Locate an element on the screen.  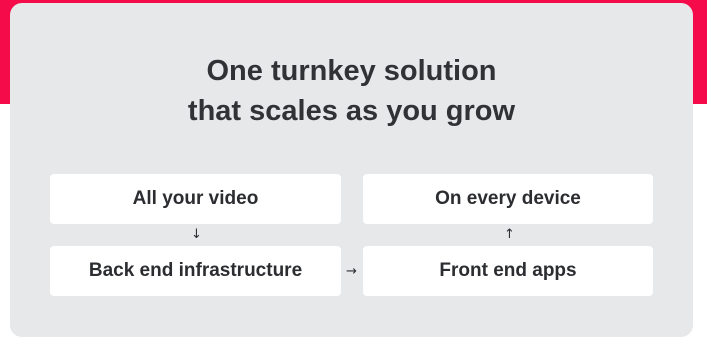
box-on-every-device: On every device is located at coordinates (508, 199).